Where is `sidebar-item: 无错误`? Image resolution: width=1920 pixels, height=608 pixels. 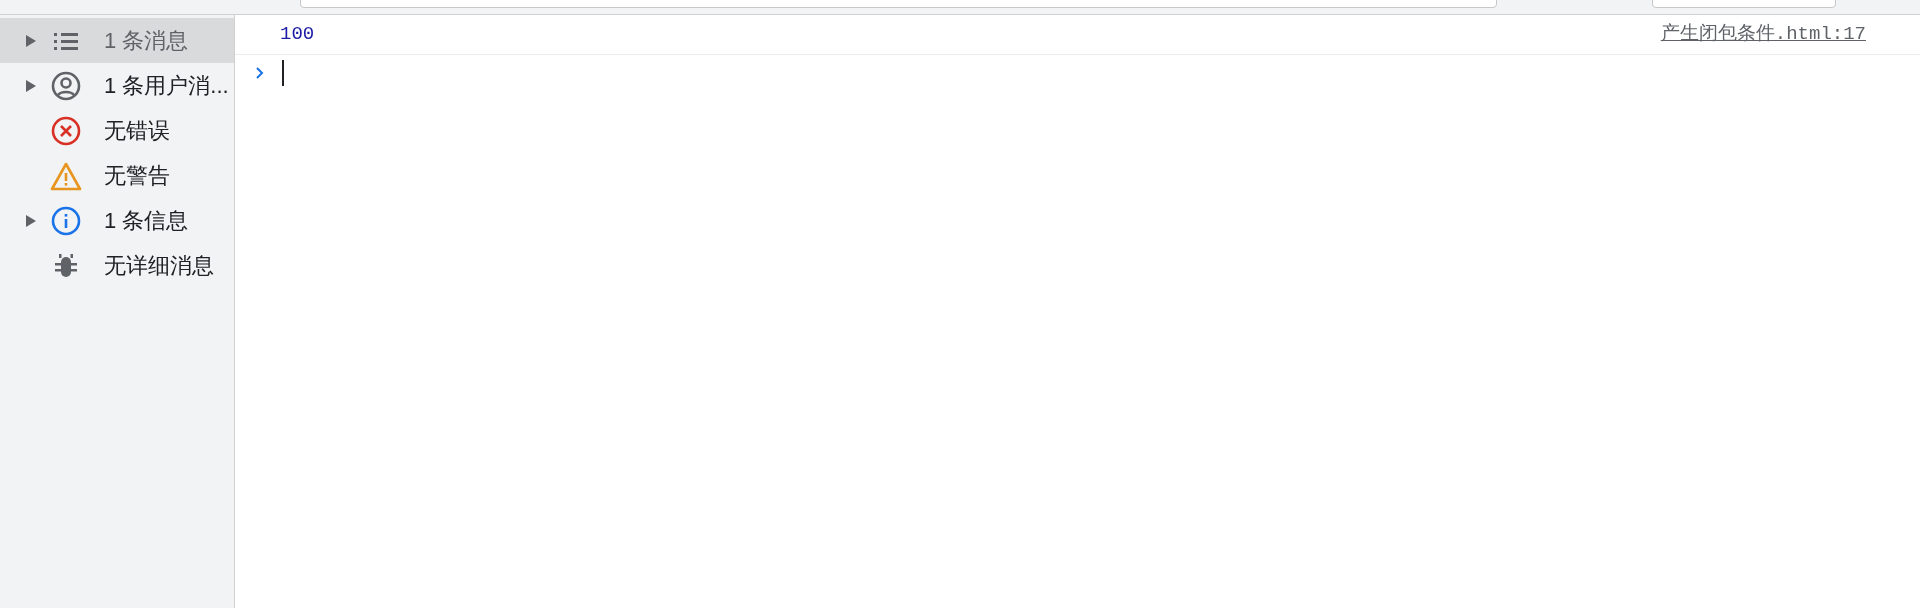 sidebar-item: 无错误 is located at coordinates (117, 130).